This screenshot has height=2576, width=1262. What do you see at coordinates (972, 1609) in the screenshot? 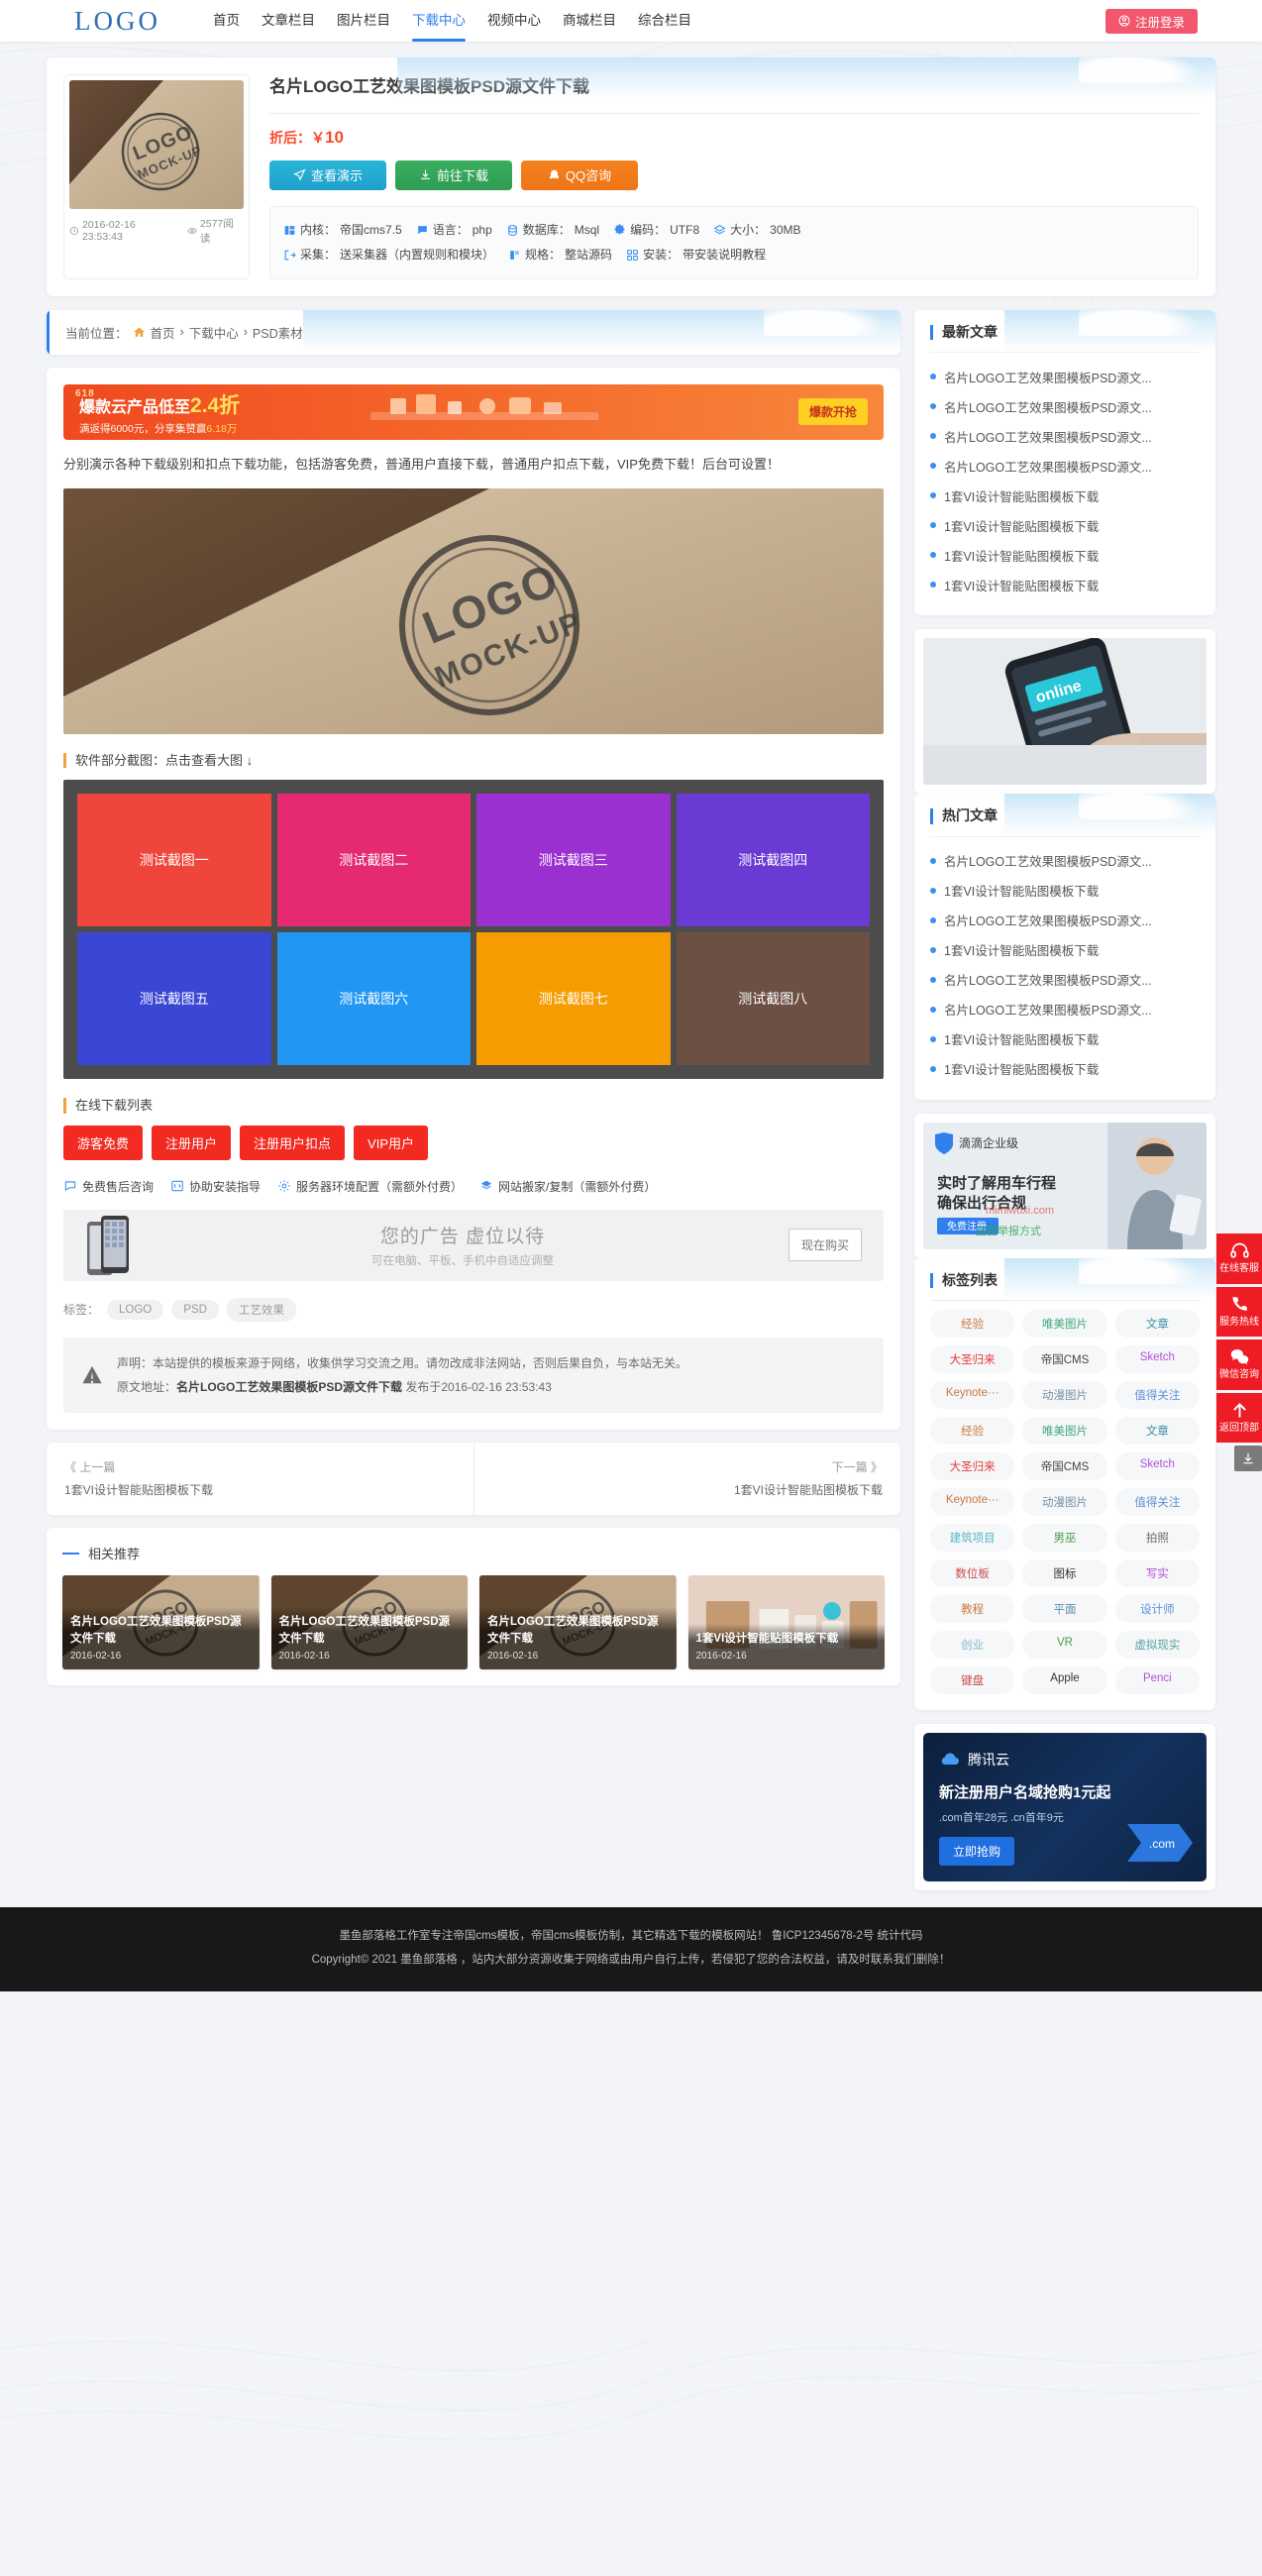
I see `tag-chip-25: 教程` at bounding box center [972, 1609].